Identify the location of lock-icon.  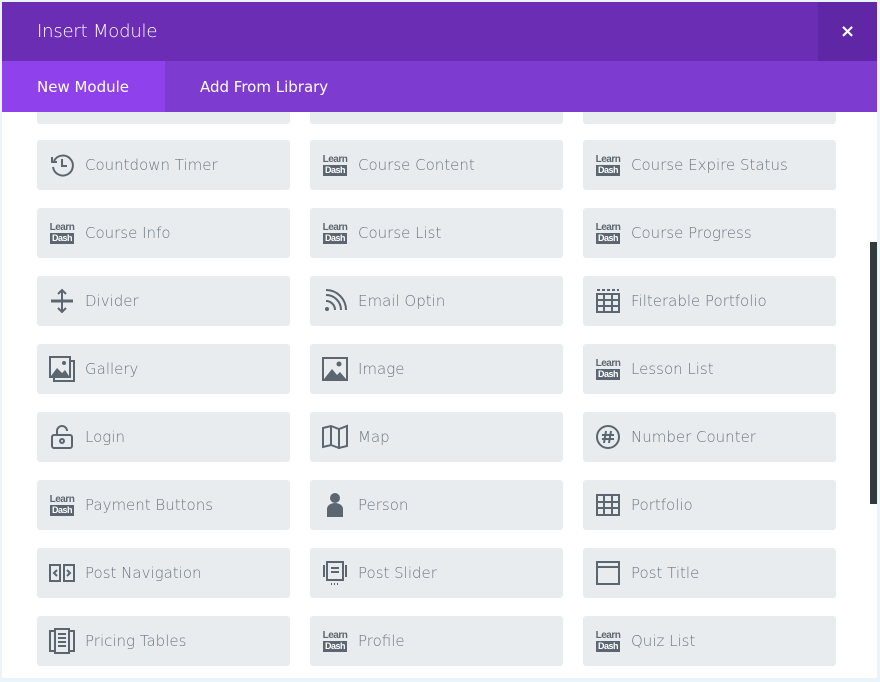
(62, 437).